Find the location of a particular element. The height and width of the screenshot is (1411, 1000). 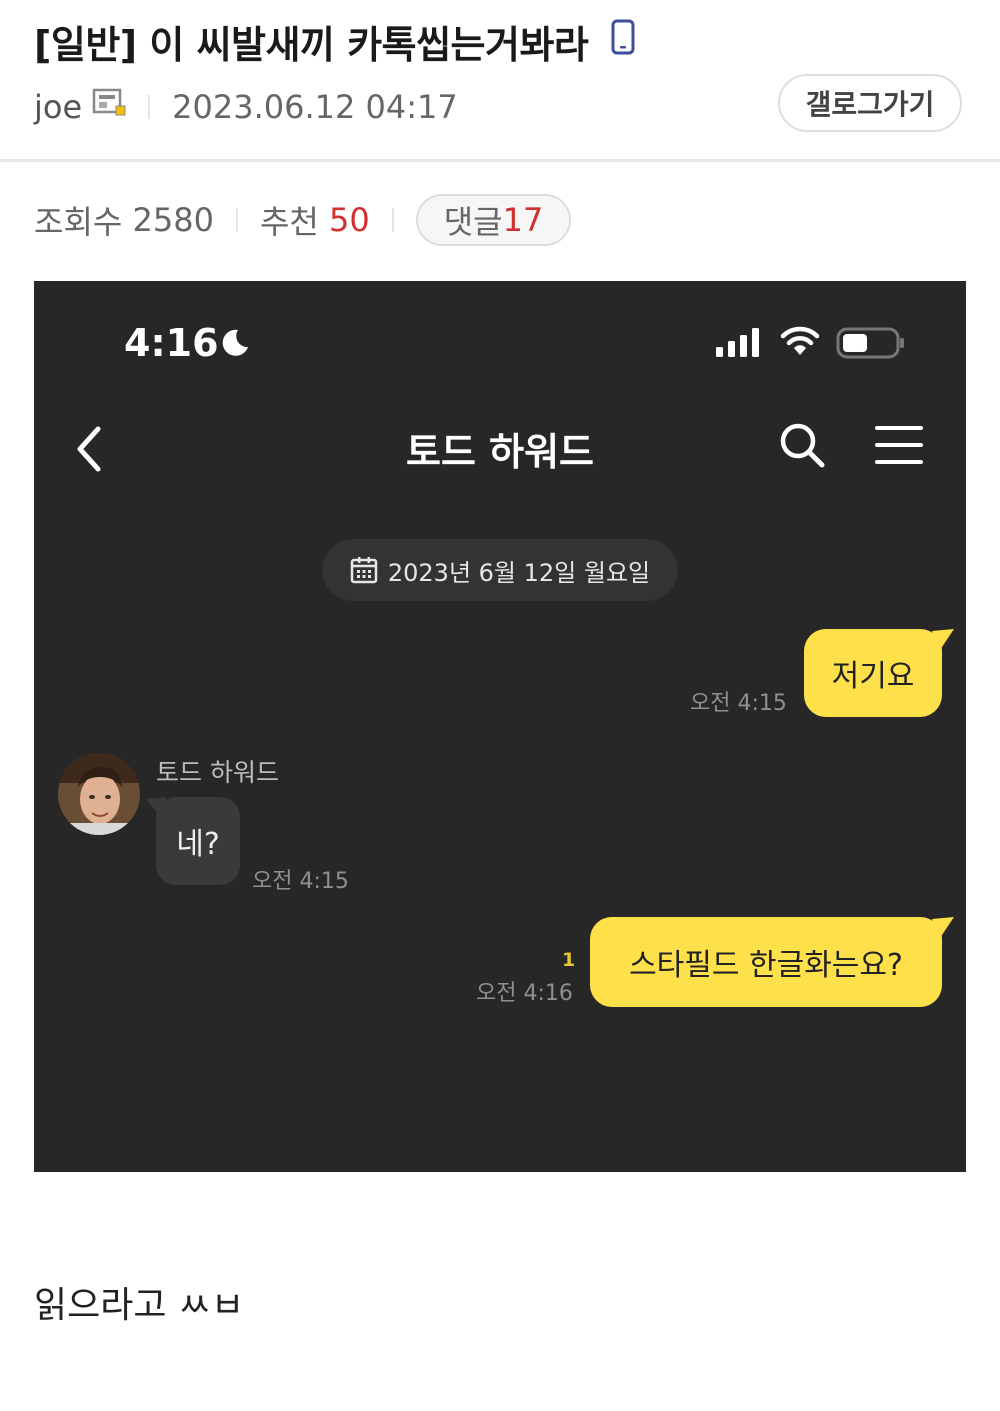

post-datetime: 2023.06.12 04:17 is located at coordinates (315, 107).